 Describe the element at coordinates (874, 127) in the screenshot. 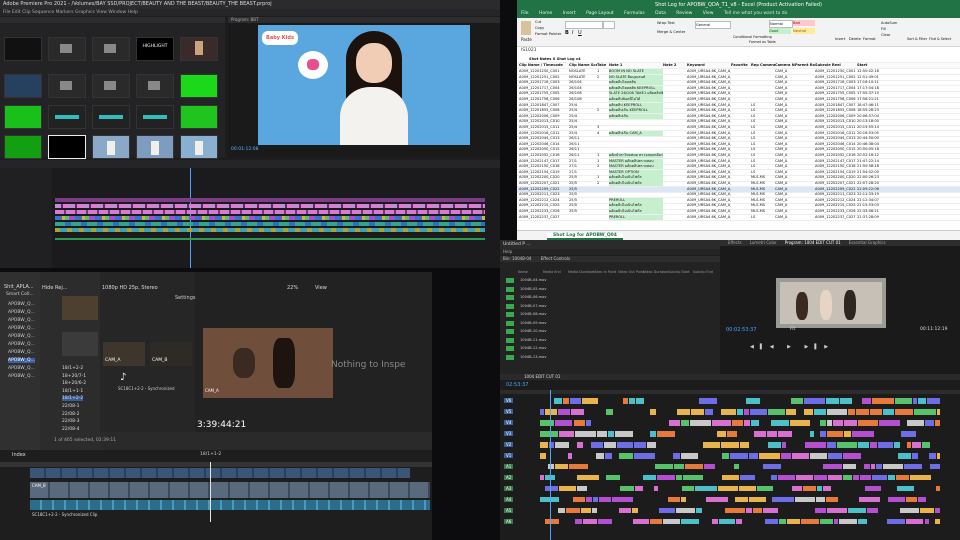

I see `table-cell: 20:15:55:14` at that location.